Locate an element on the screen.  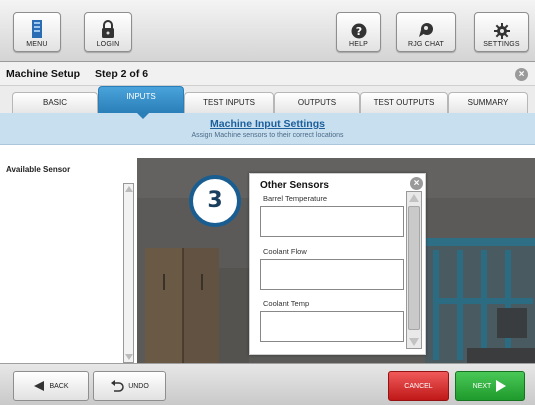
field-label-coolant-temp: Coolant Temp is located at coordinates (286, 303).